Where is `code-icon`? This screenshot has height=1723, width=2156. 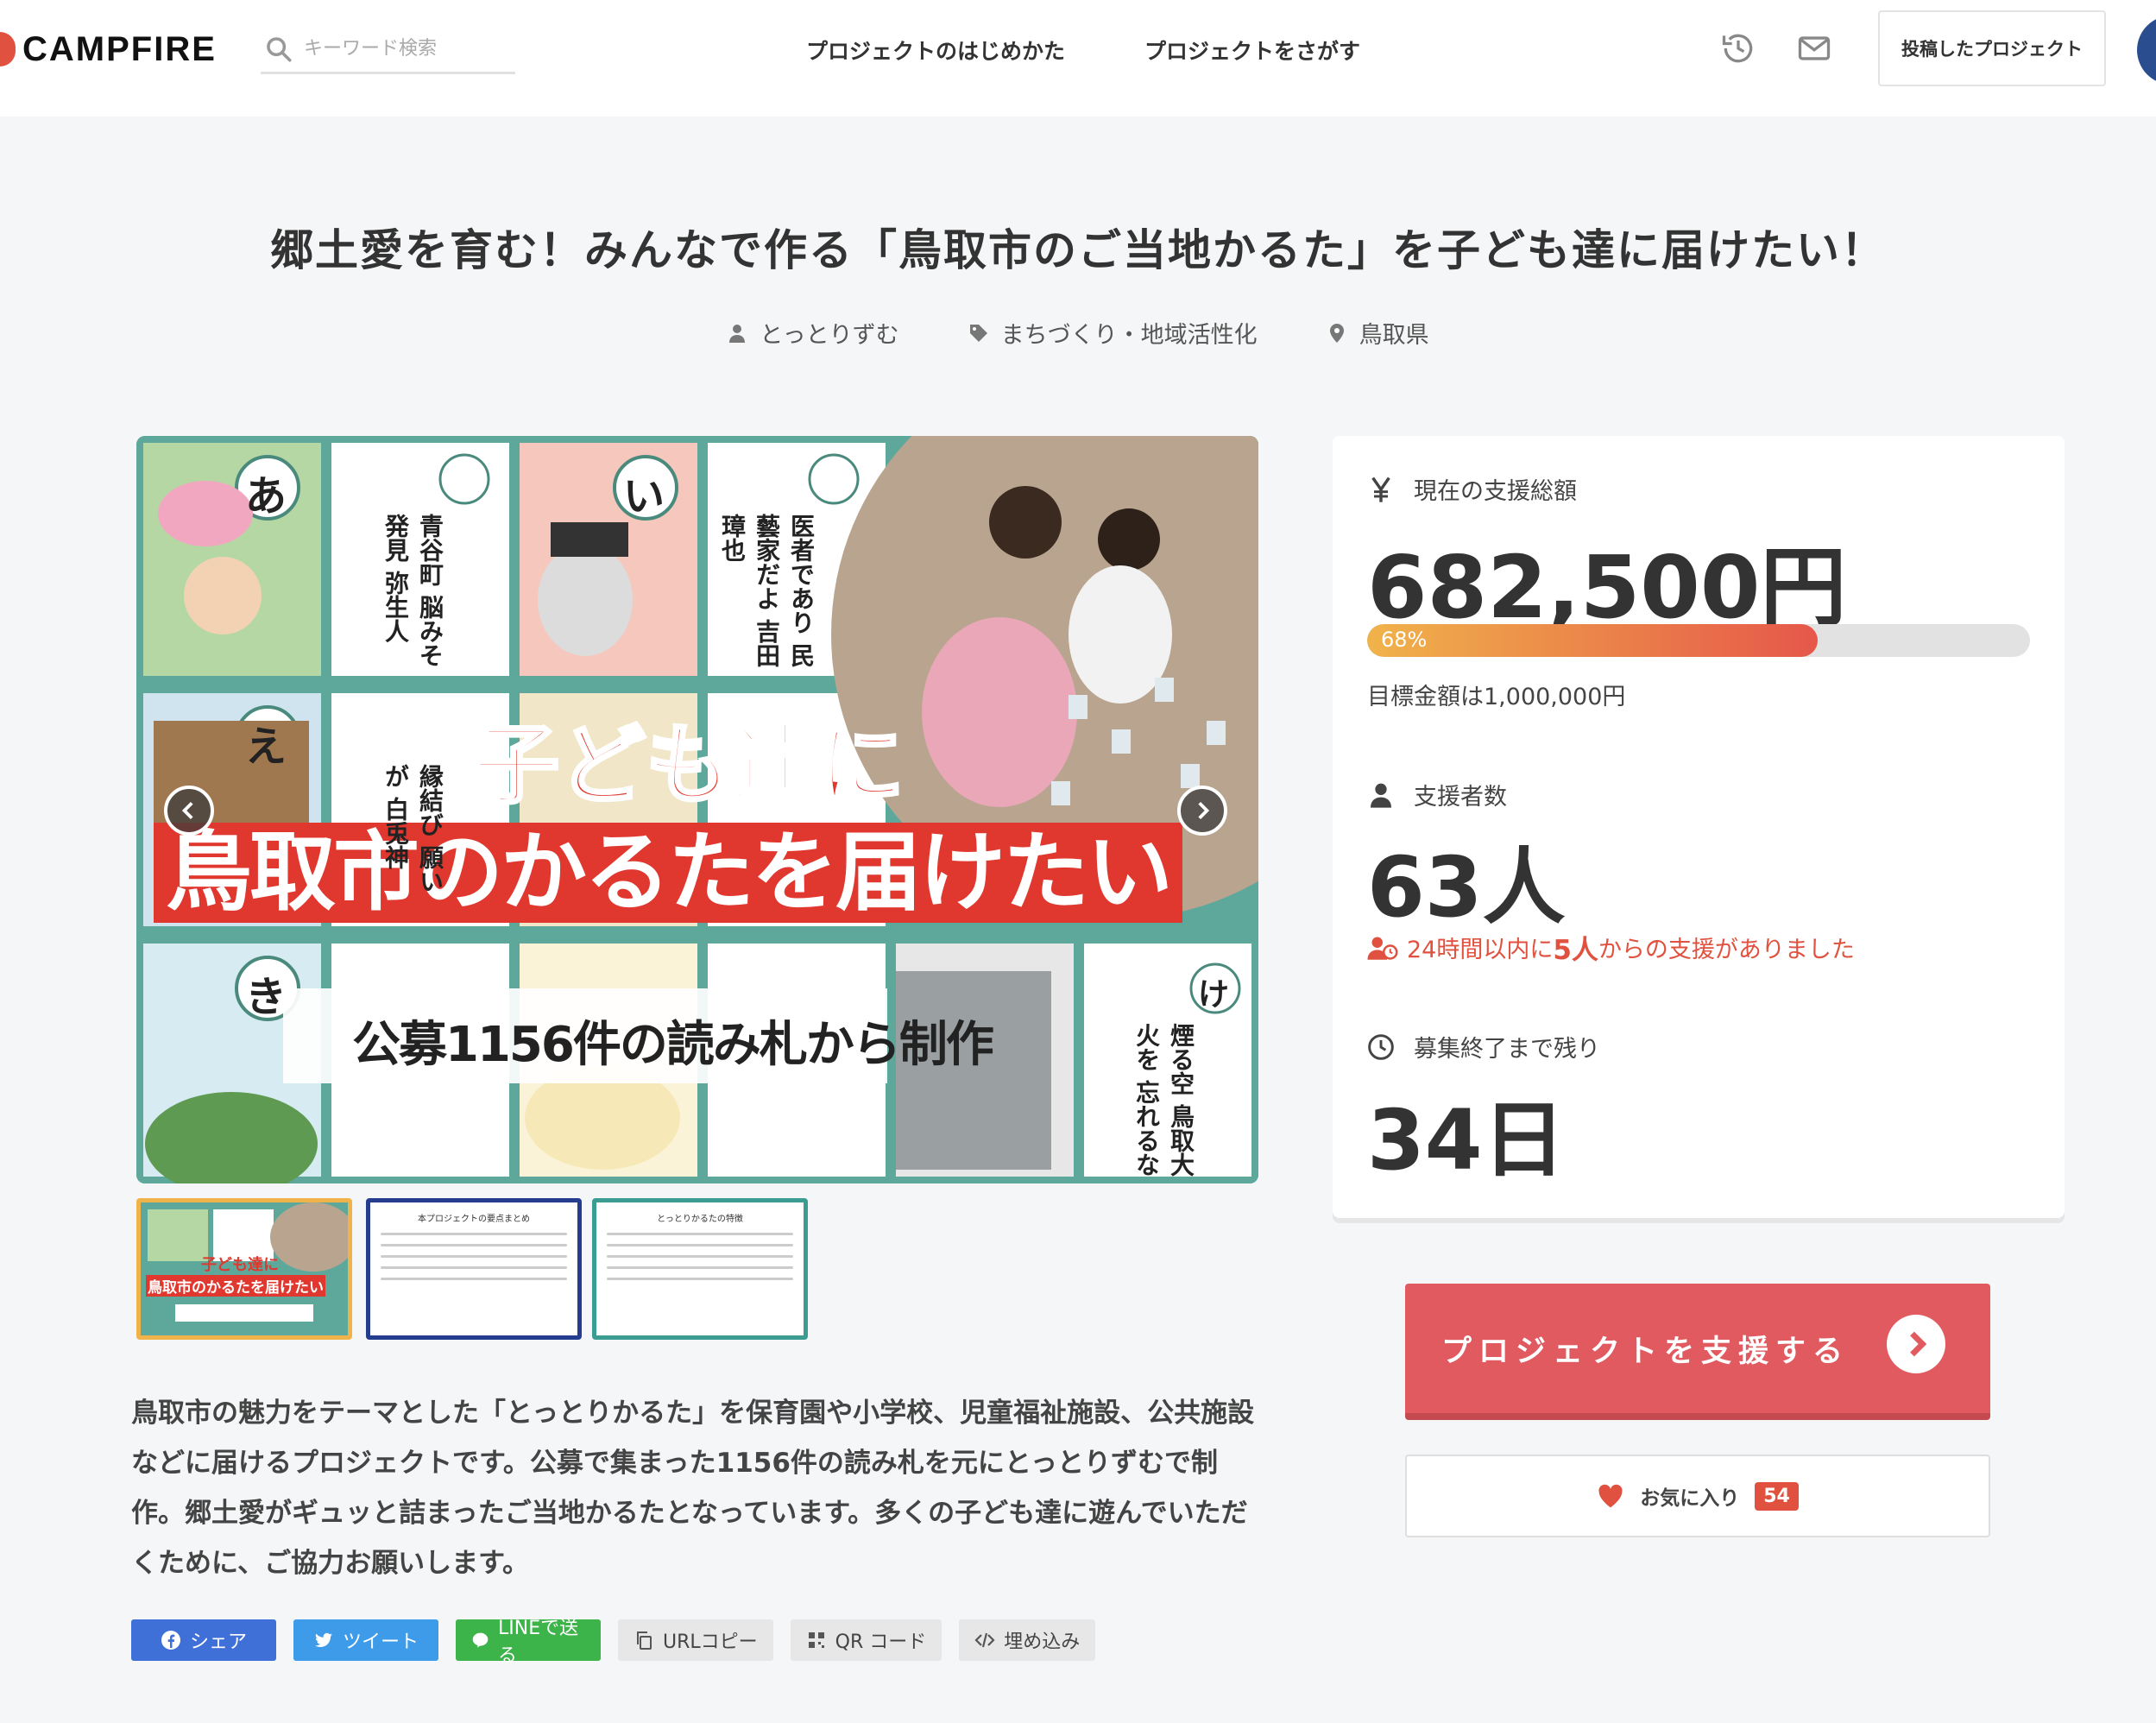
code-icon is located at coordinates (985, 1640).